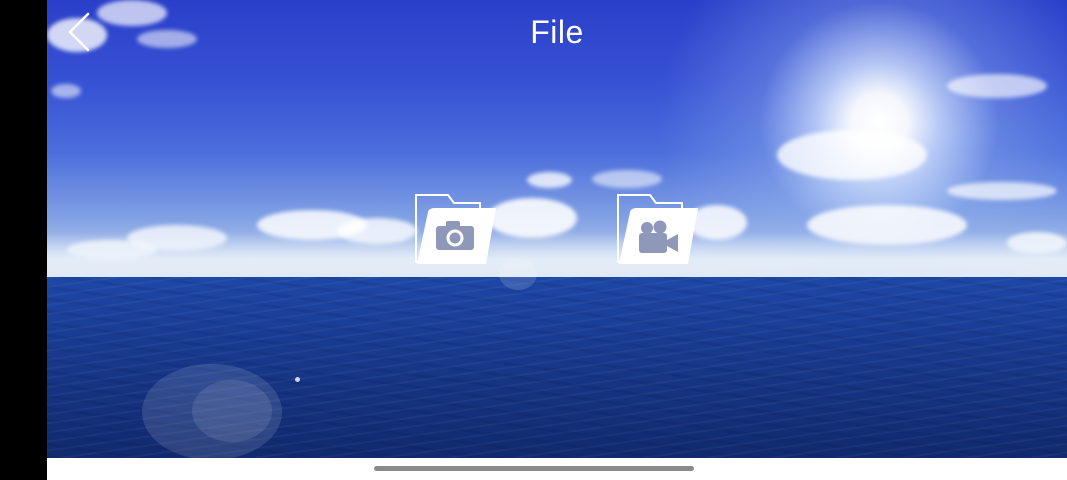 The image size is (1067, 480). I want to click on chevron-left-icon, so click(79, 32).